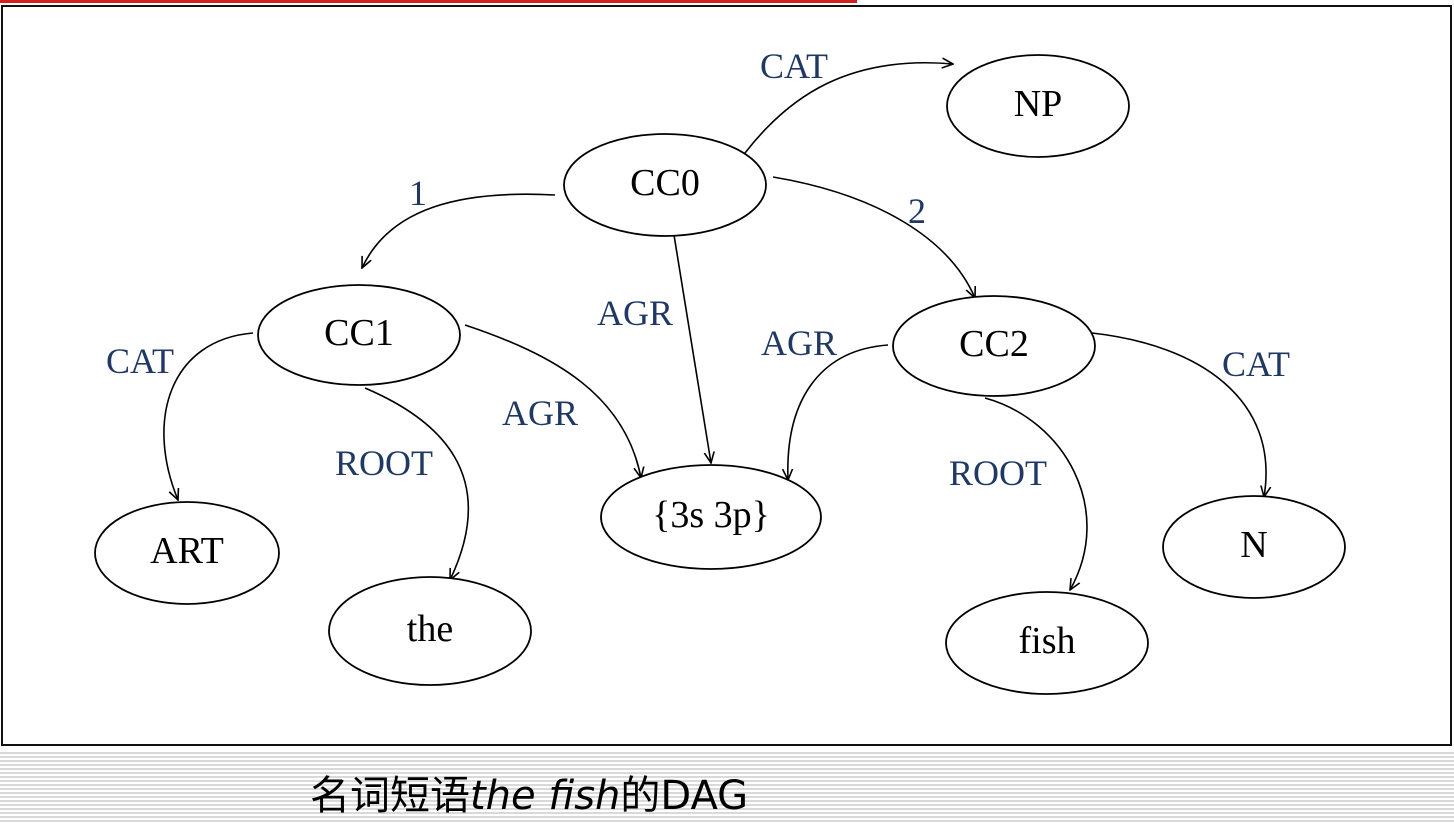 The width and height of the screenshot is (1454, 824). Describe the element at coordinates (417, 483) in the screenshot. I see `edge-cc1-the` at that location.